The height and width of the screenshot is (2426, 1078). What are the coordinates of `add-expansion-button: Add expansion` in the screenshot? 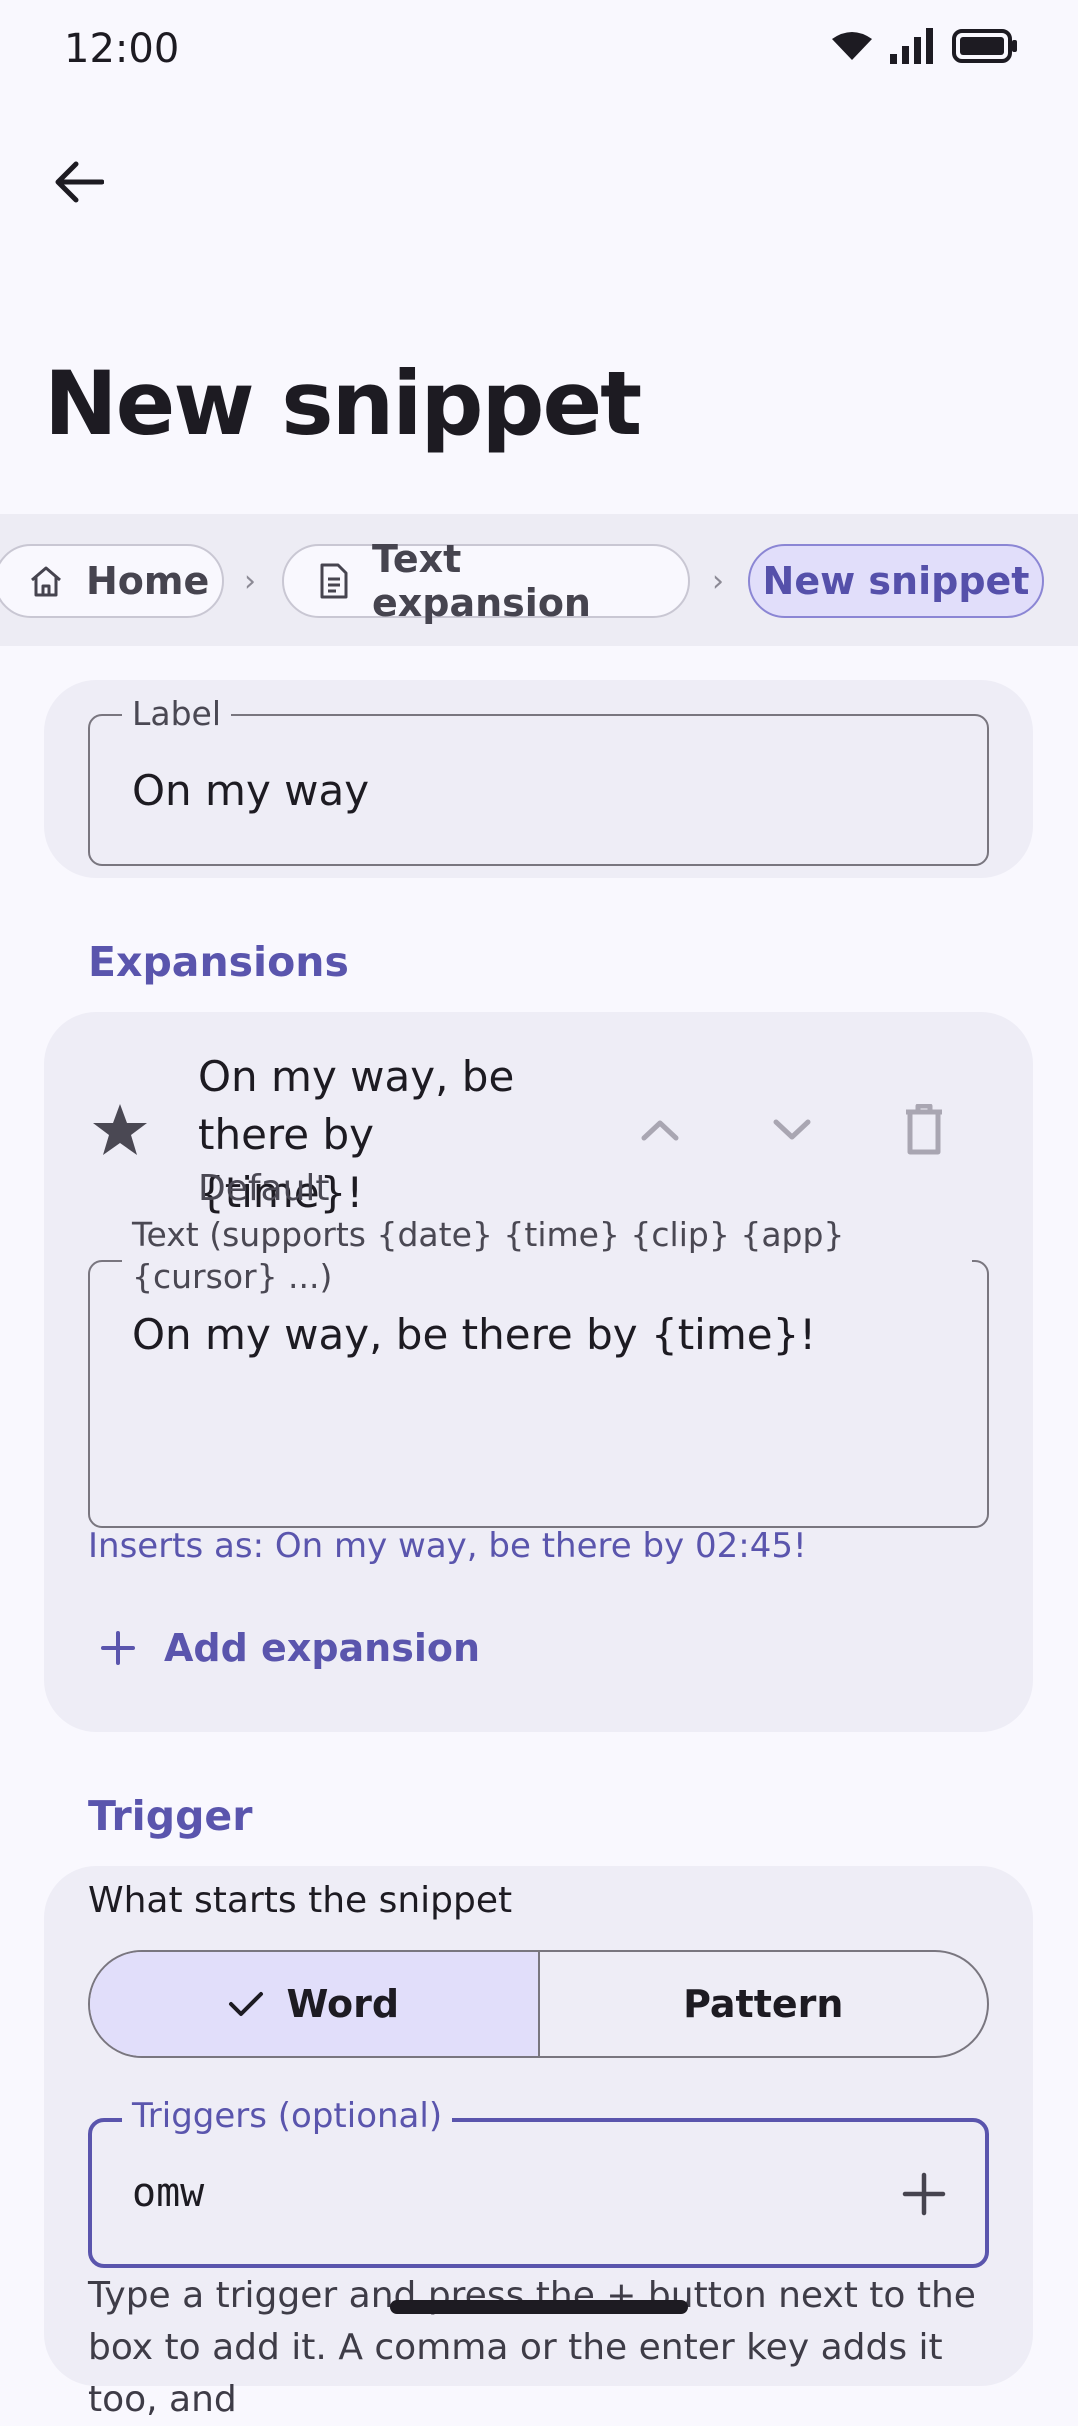 It's located at (290, 1648).